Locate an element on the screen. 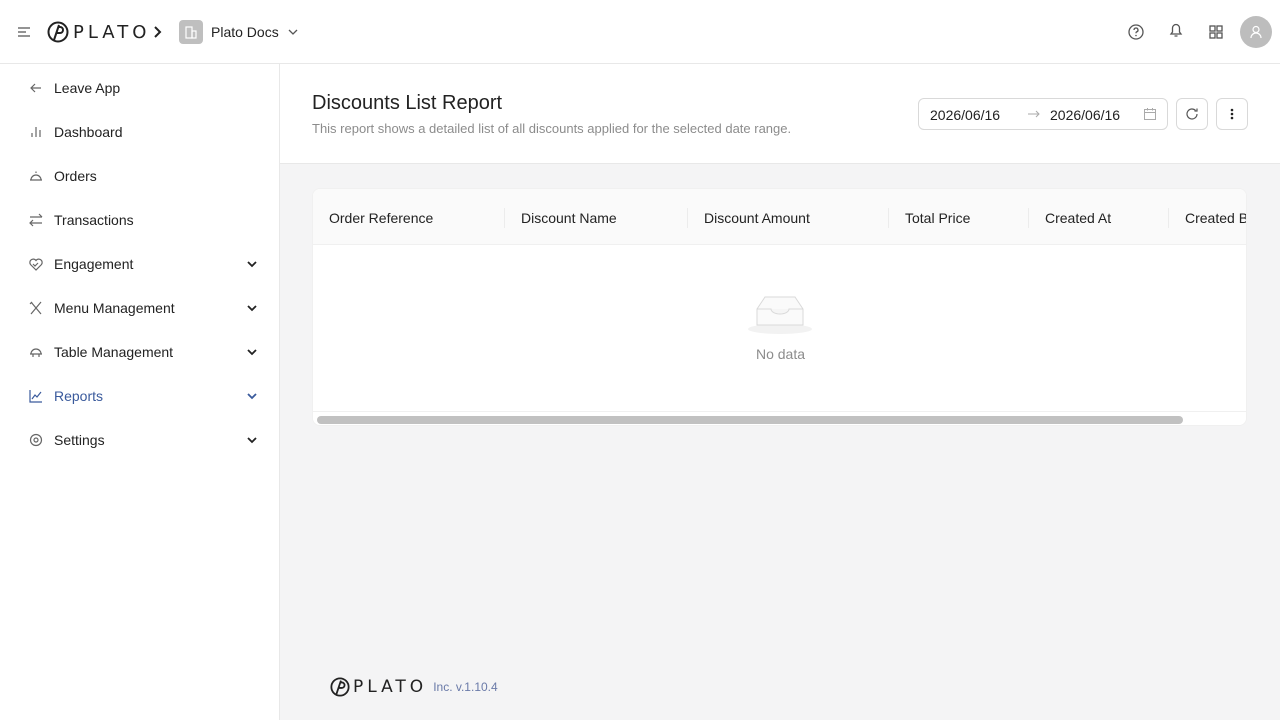  sidebar-item-menu-management: Menu Management is located at coordinates (139, 308).